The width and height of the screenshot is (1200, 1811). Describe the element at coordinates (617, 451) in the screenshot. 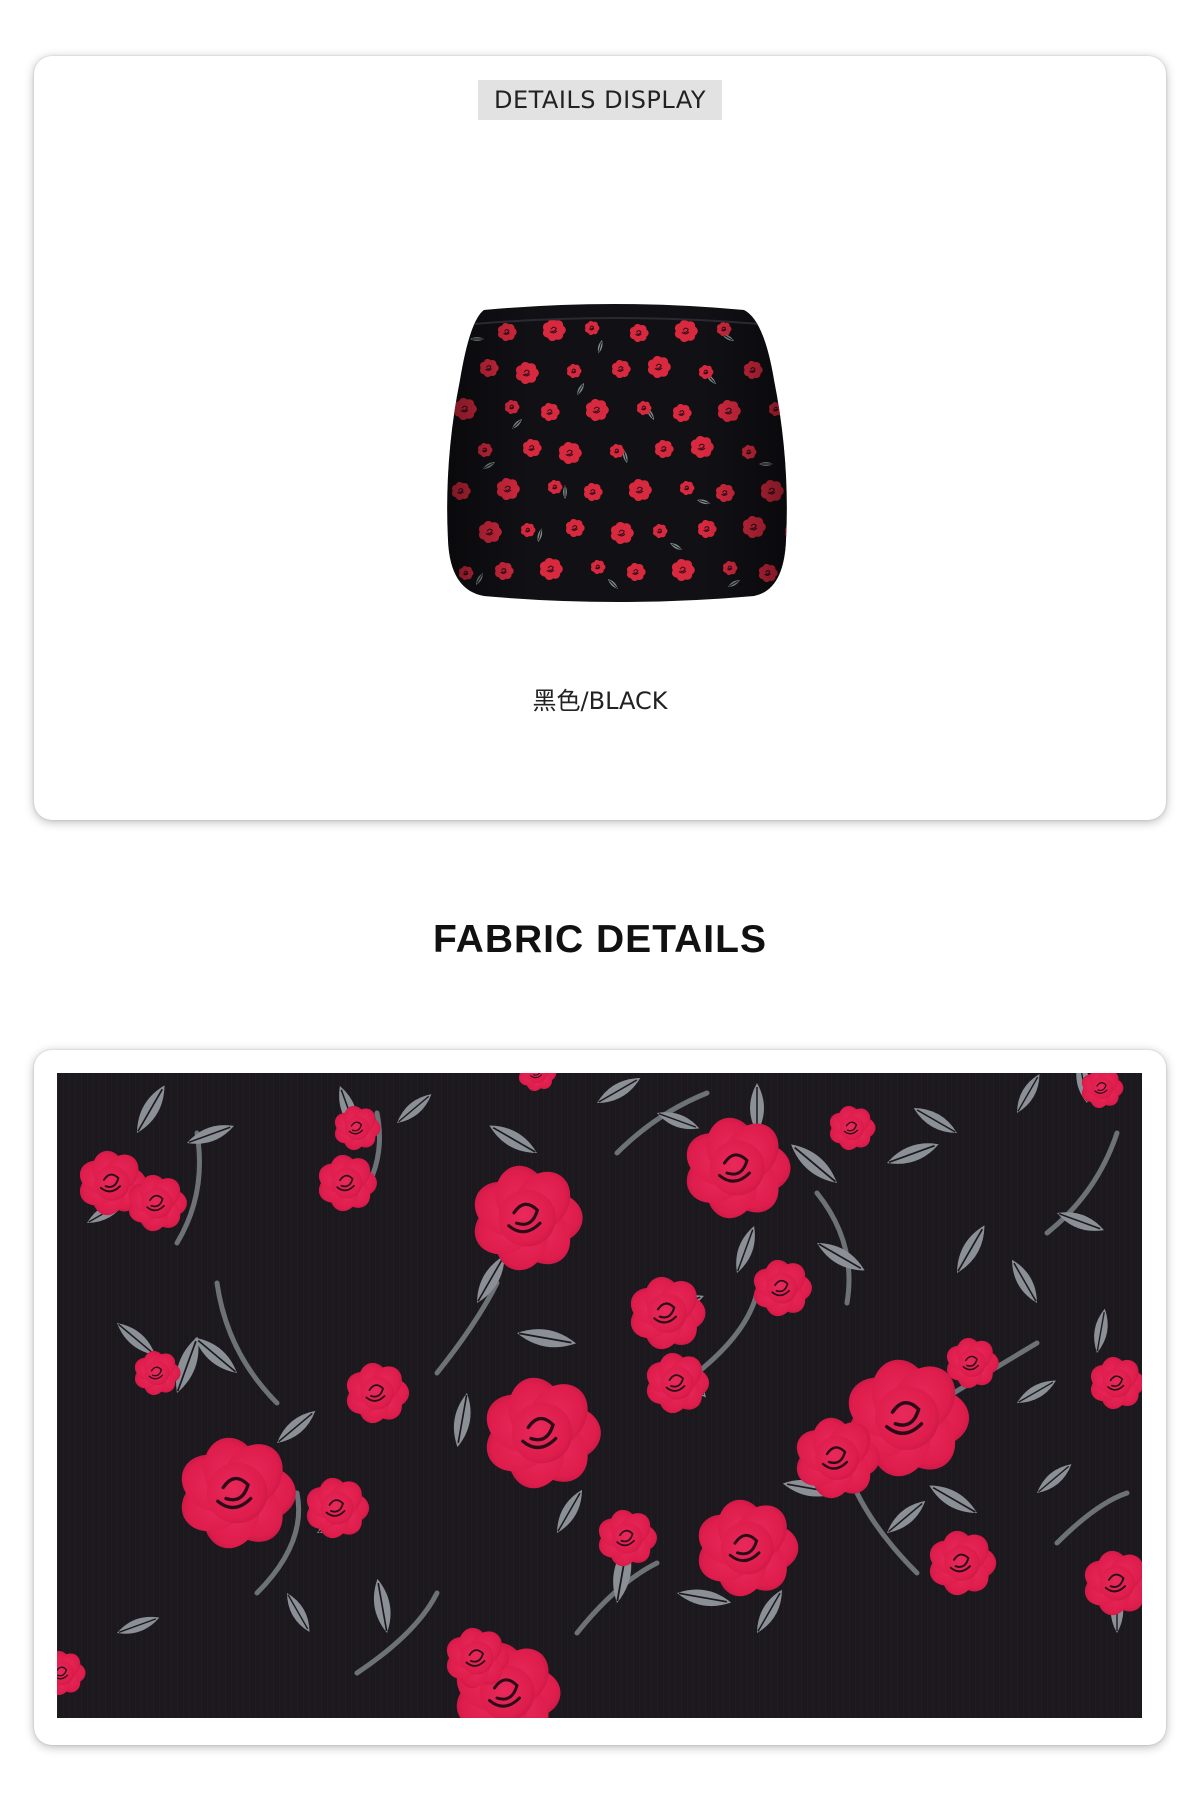

I see `skirt-product-image` at that location.